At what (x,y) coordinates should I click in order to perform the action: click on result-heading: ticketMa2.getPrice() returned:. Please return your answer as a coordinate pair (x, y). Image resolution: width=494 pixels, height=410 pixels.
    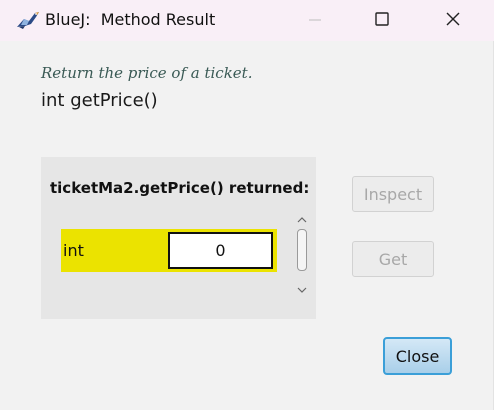
    Looking at the image, I should click on (180, 188).